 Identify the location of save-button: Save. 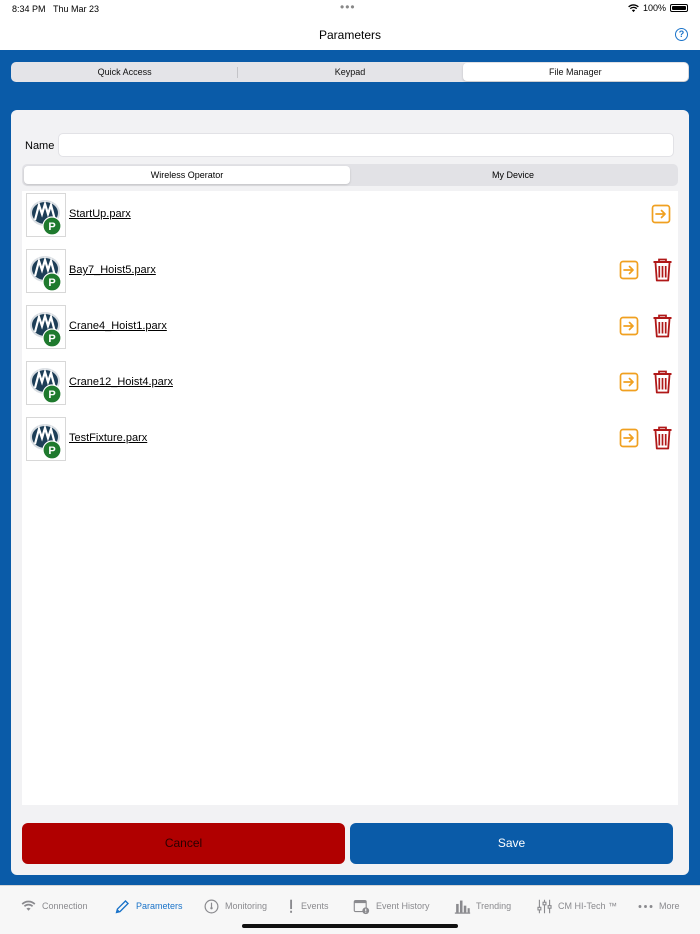
(511, 843).